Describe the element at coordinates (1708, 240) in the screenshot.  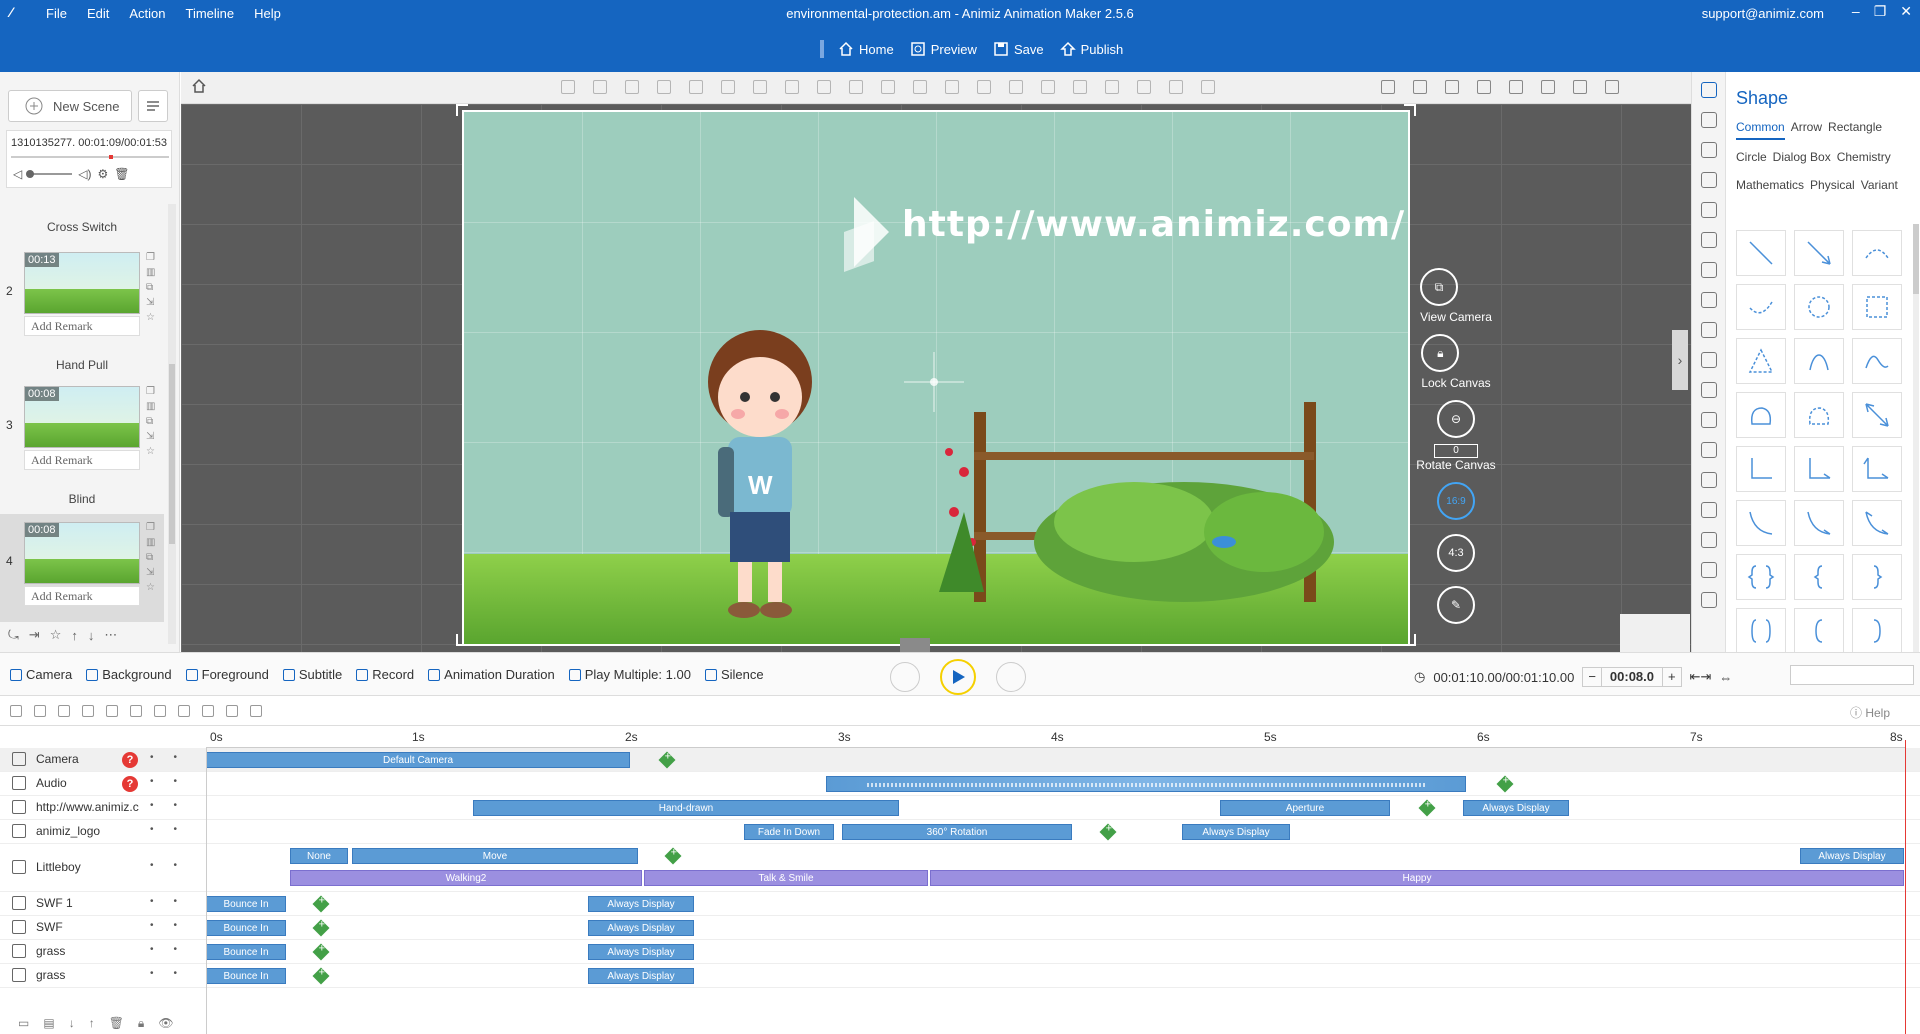
I see `tools-category-icon` at that location.